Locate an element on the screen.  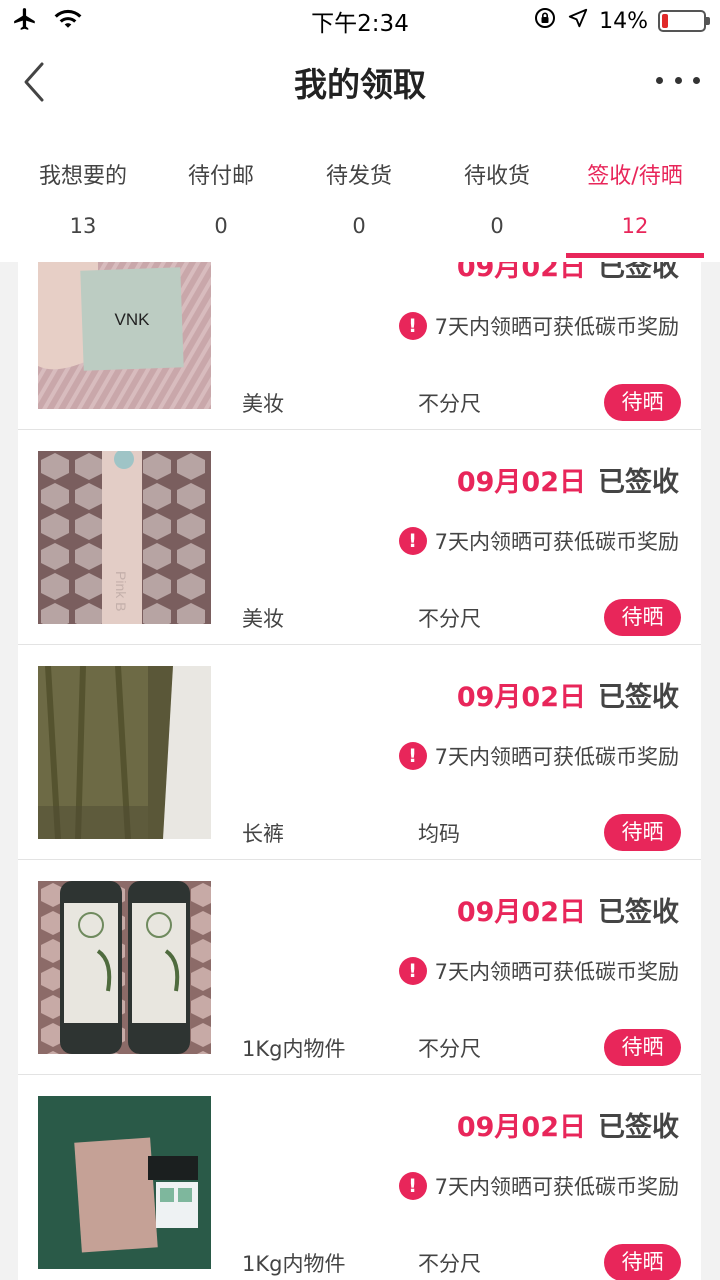
product-image: Pink B is located at coordinates (124, 537).